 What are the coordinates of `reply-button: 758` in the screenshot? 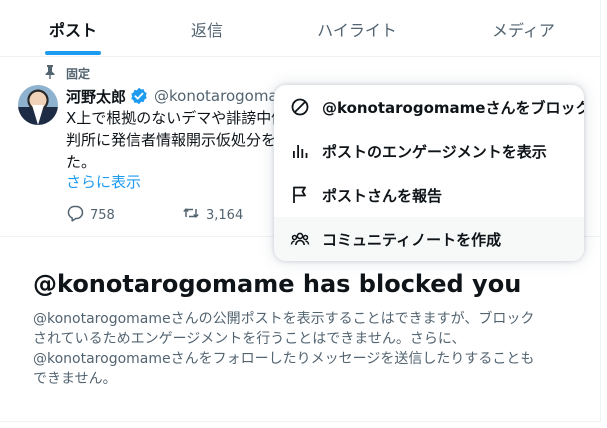 It's located at (90, 215).